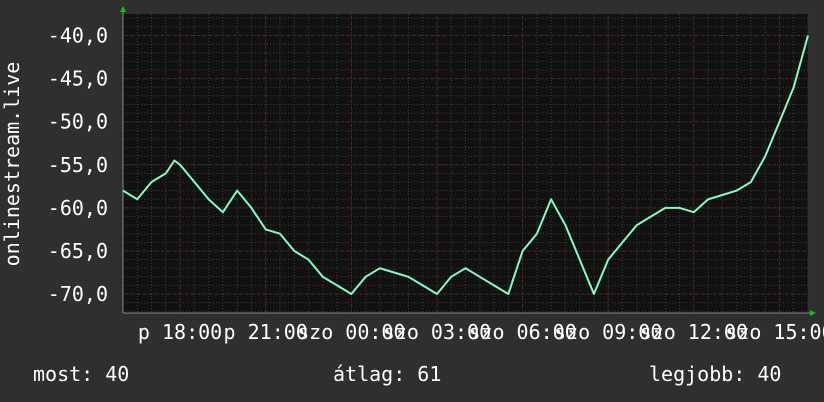 The image size is (824, 402). Describe the element at coordinates (774, 332) in the screenshot. I see `x-tick-label: szo 15:00` at that location.